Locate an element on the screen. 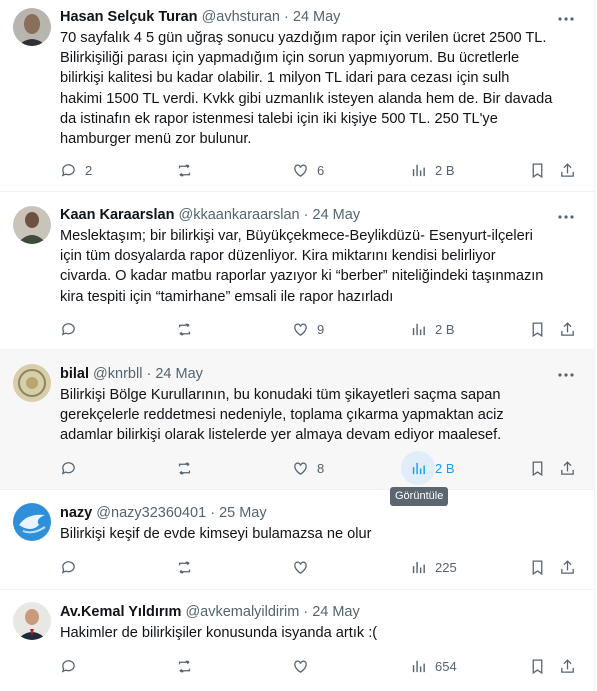 The height and width of the screenshot is (691, 597). action-bar: 8 2 B is located at coordinates (320, 468).